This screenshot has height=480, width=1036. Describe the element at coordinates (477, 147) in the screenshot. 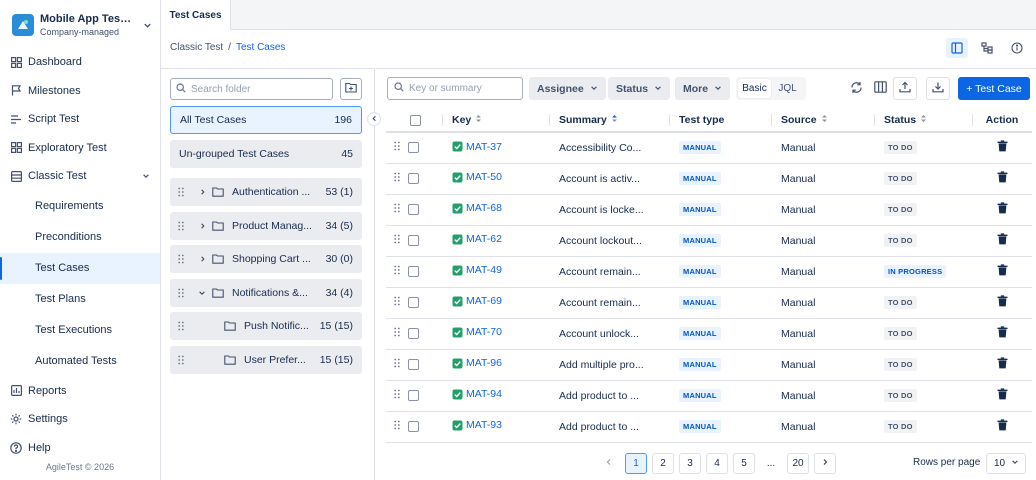

I see `test-case-key-link: MAT-37` at that location.